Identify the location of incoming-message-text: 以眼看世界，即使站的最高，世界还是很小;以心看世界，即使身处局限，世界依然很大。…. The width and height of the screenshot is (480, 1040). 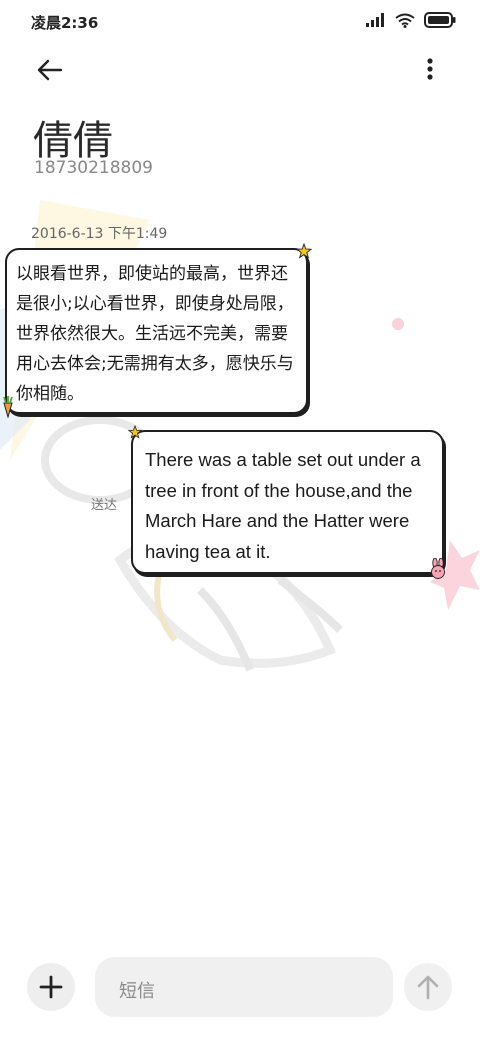
(155, 334).